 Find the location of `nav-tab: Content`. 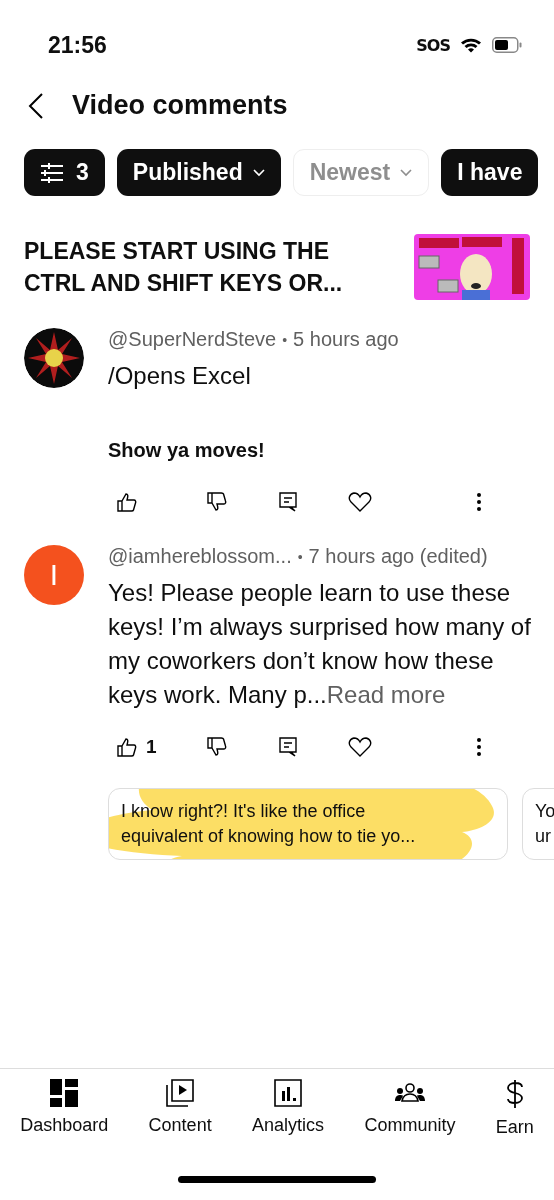

nav-tab: Content is located at coordinates (180, 1108).